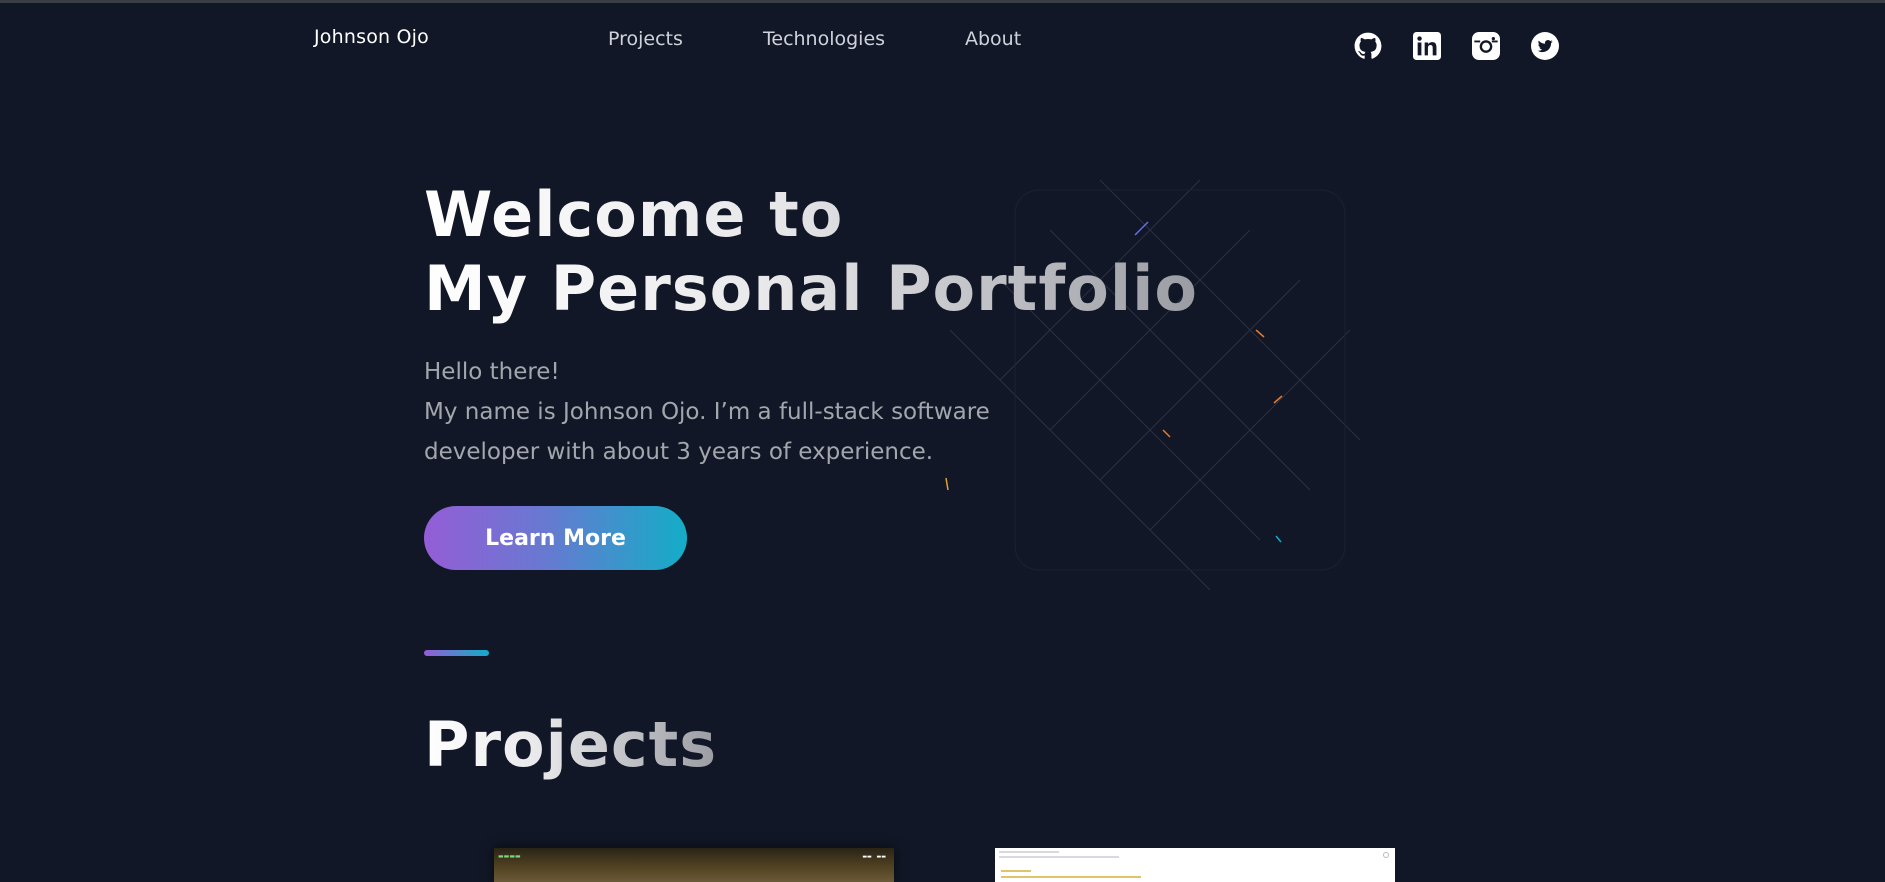 The image size is (1885, 882). Describe the element at coordinates (645, 39) in the screenshot. I see `nav-link-projects: Projects` at that location.